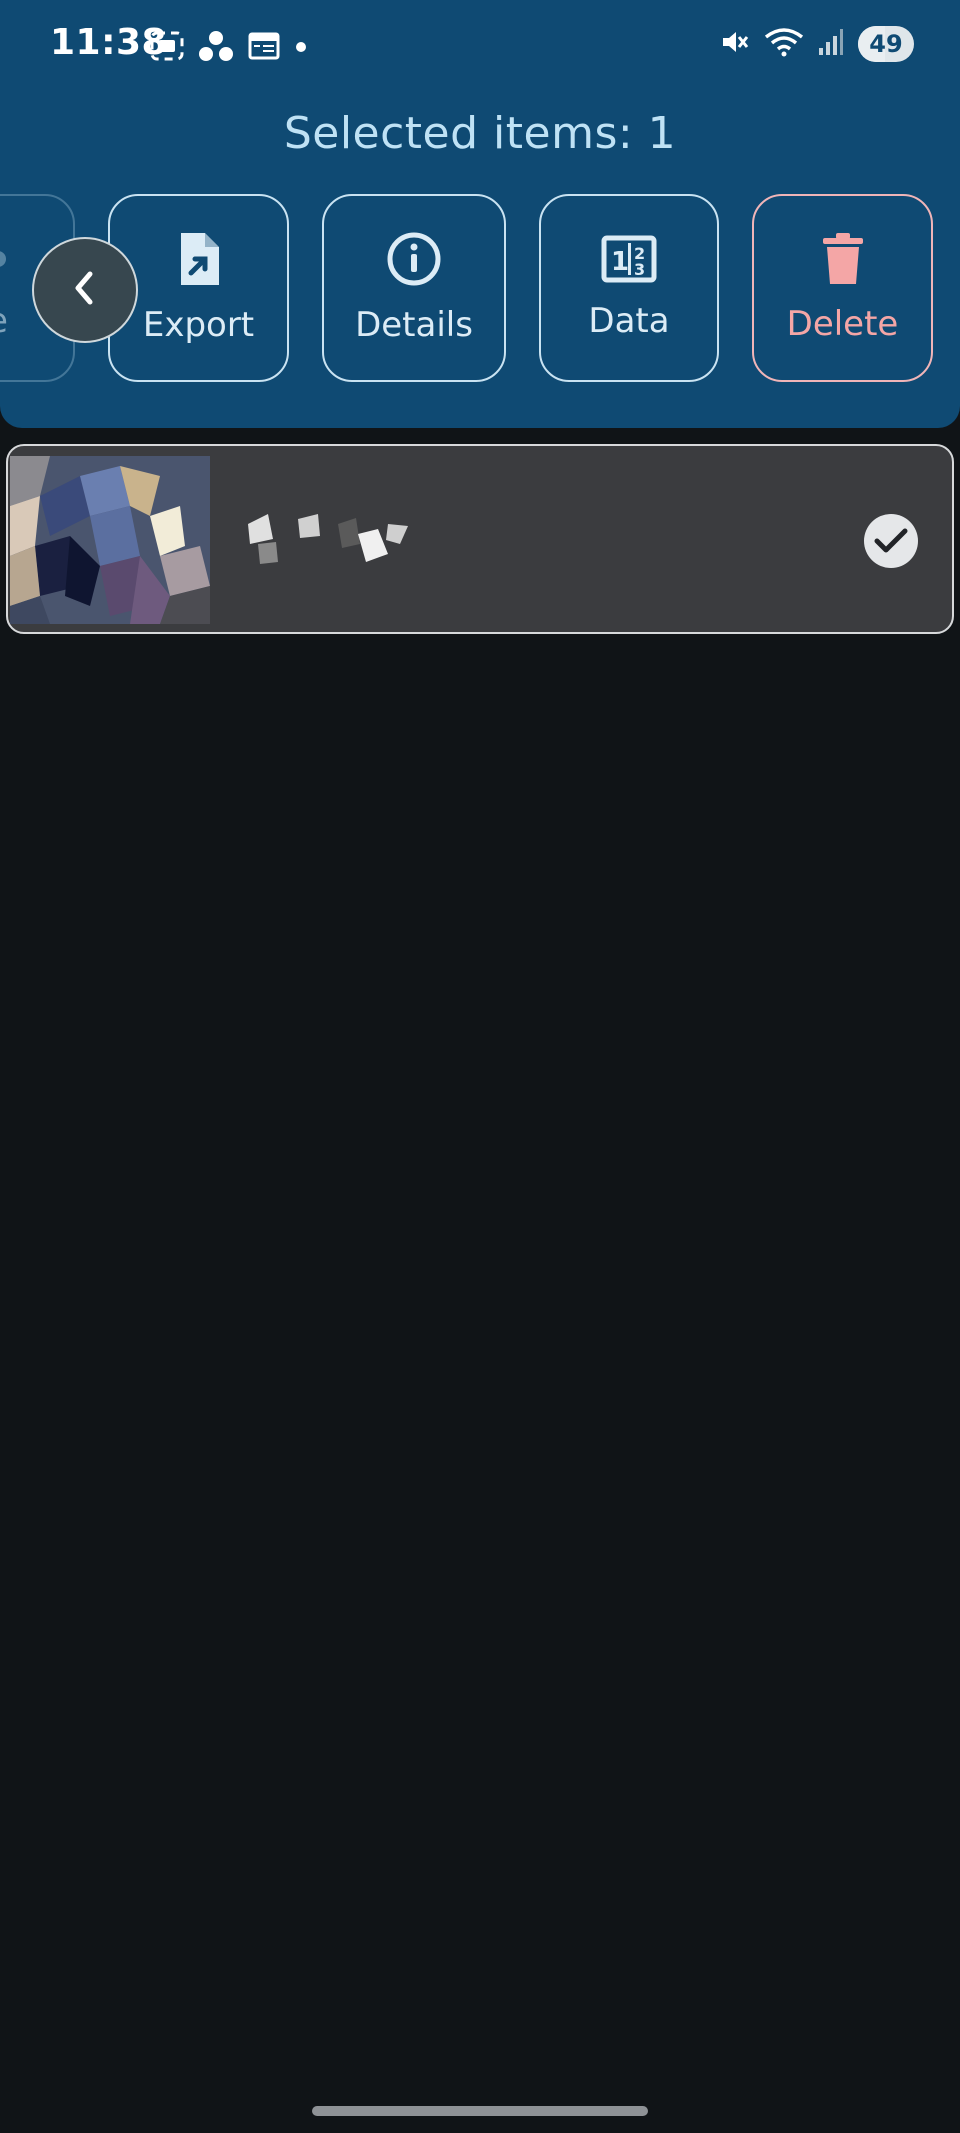  I want to click on item-title-redacted, so click(358, 539).